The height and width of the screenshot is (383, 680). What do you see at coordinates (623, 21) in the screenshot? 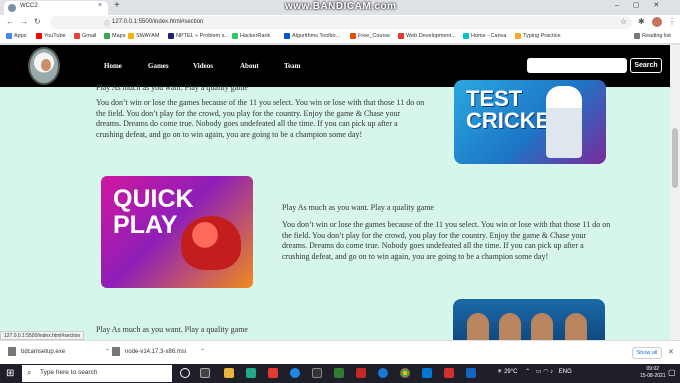
I see `bookmark-star-icon: ☆` at bounding box center [623, 21].